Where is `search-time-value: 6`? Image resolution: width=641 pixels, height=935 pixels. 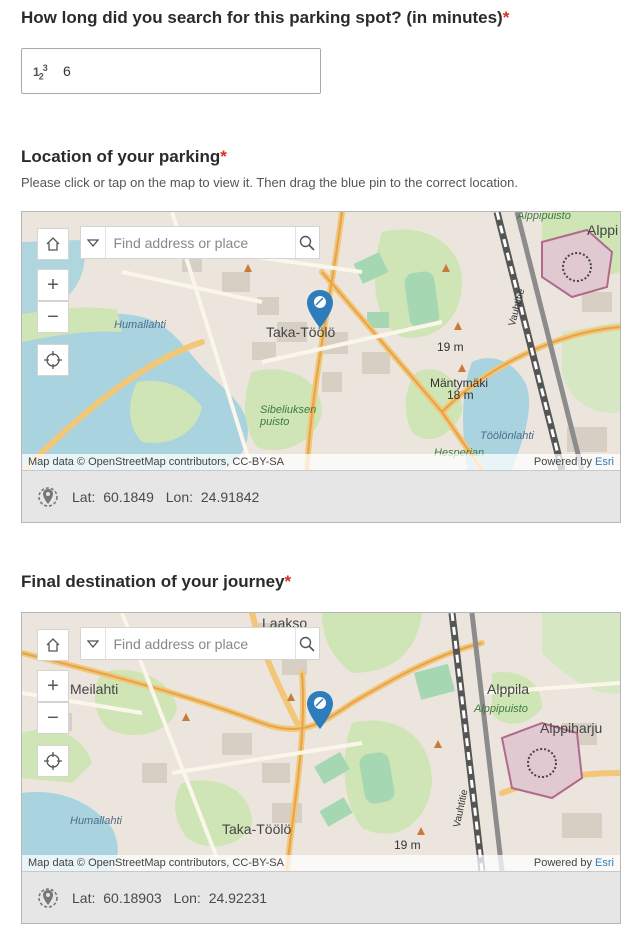 search-time-value: 6 is located at coordinates (67, 71).